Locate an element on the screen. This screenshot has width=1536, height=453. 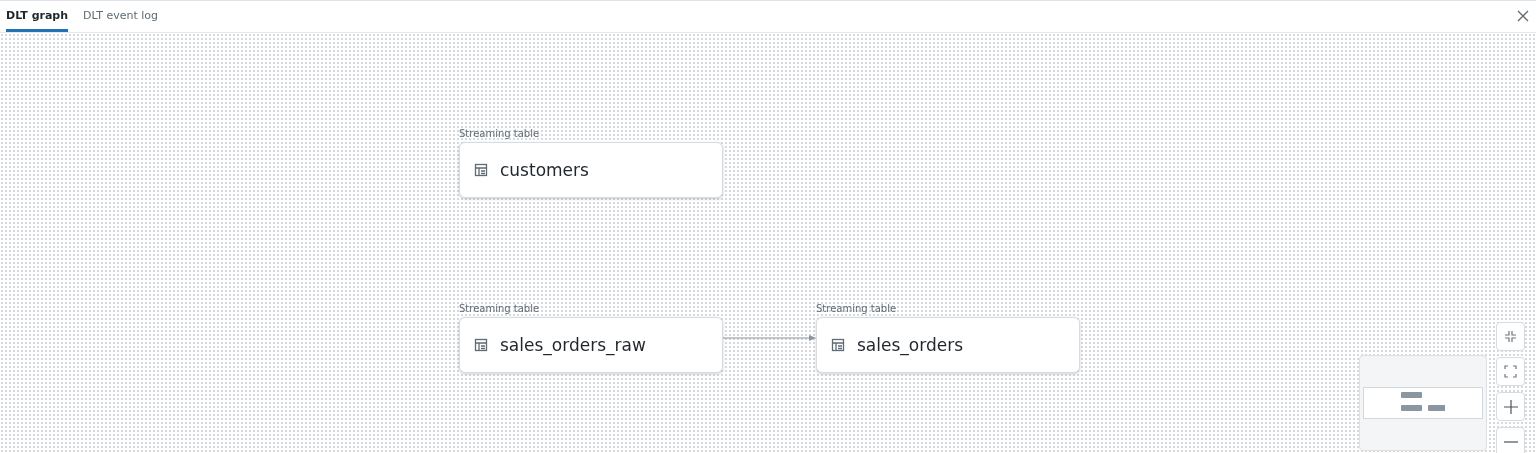
close-icon is located at coordinates (1523, 16).